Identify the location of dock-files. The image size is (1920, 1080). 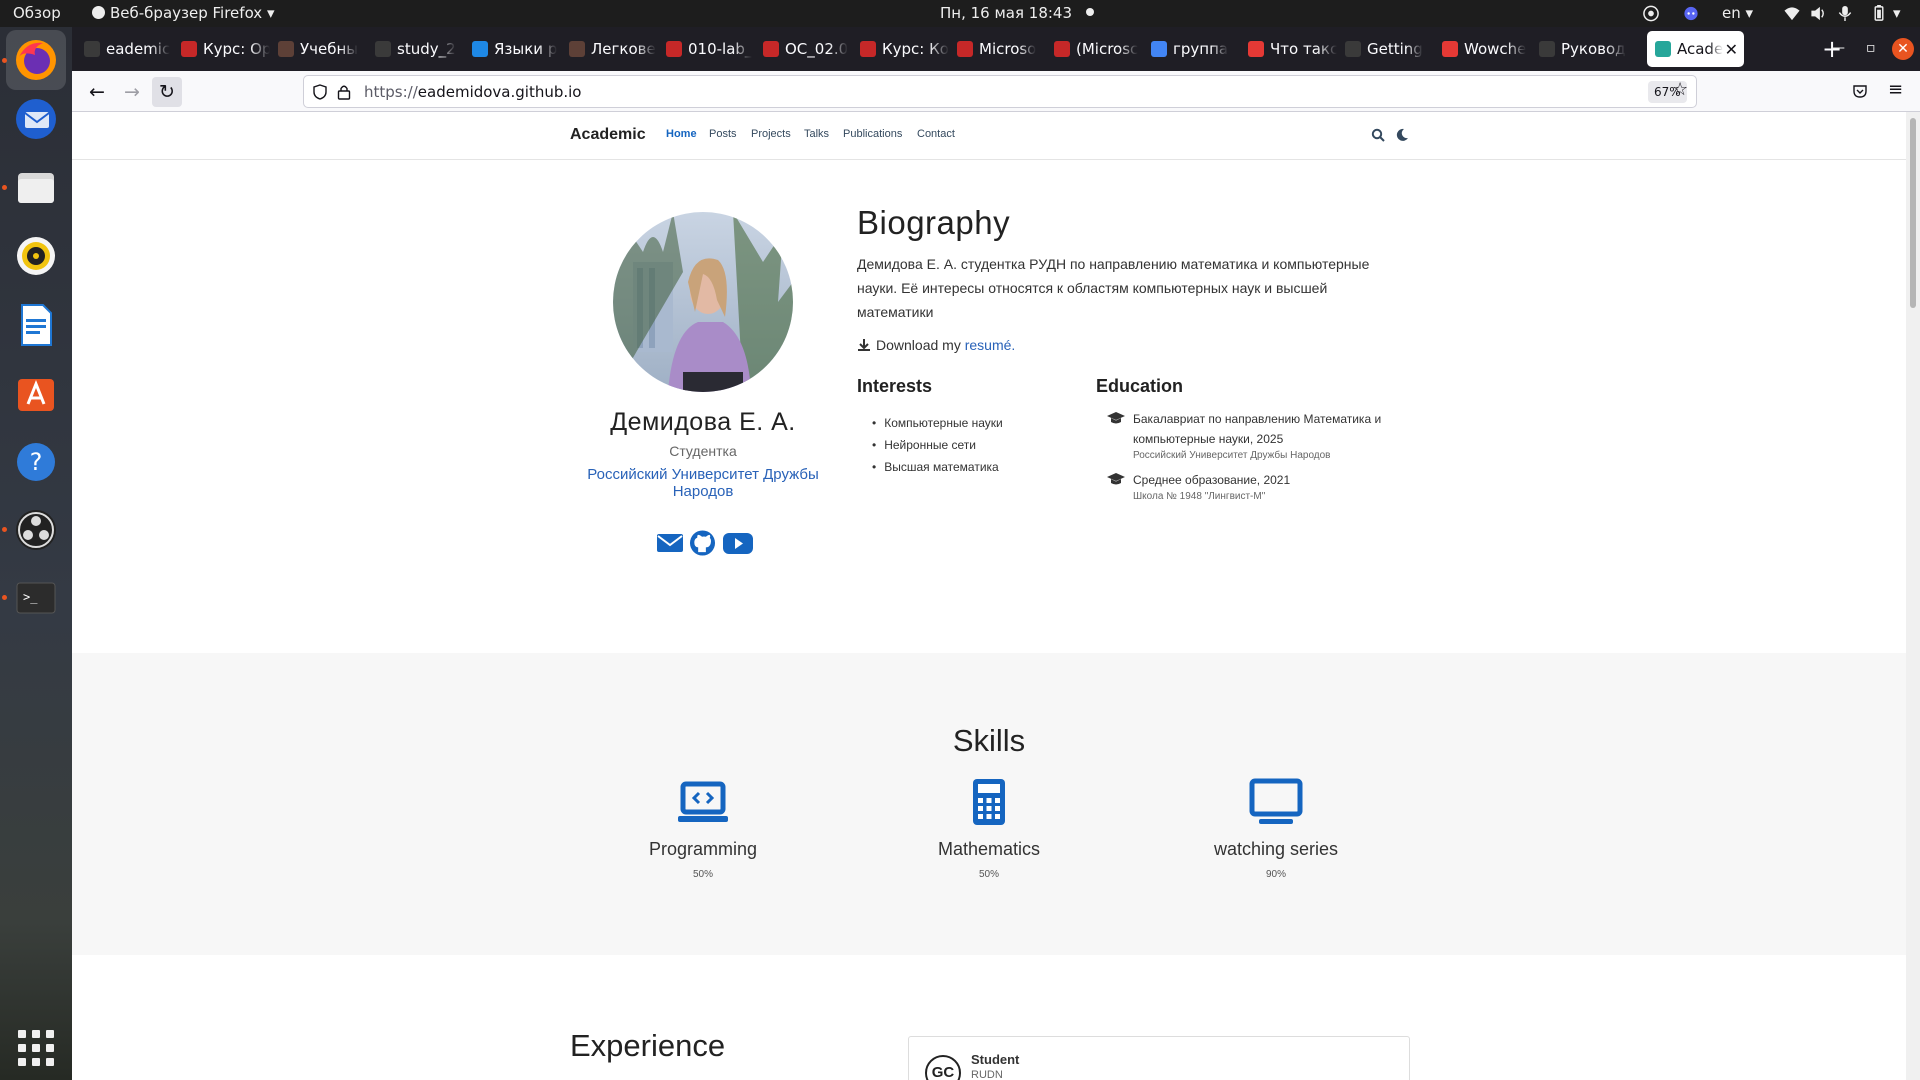
(36, 188).